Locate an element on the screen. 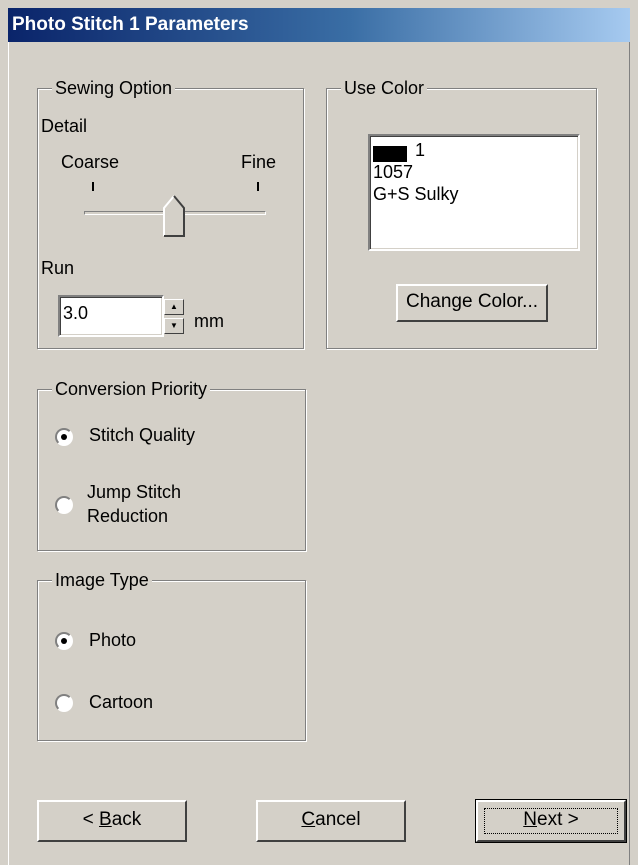 The height and width of the screenshot is (865, 638). run-spin-down-button: ▼ is located at coordinates (174, 326).